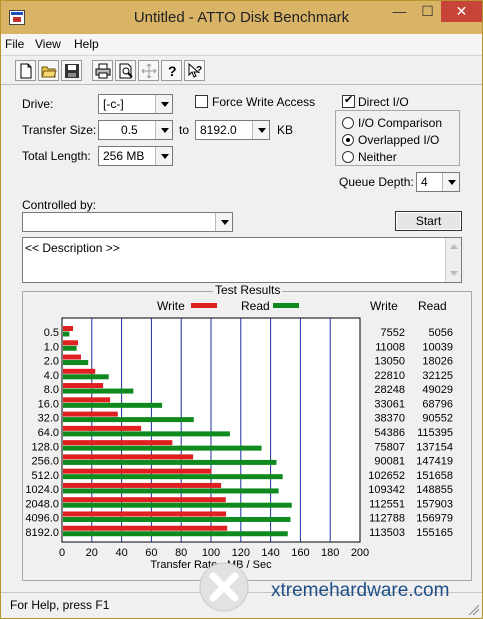 The image size is (483, 619). What do you see at coordinates (48, 44) in the screenshot?
I see `menu-view: View` at bounding box center [48, 44].